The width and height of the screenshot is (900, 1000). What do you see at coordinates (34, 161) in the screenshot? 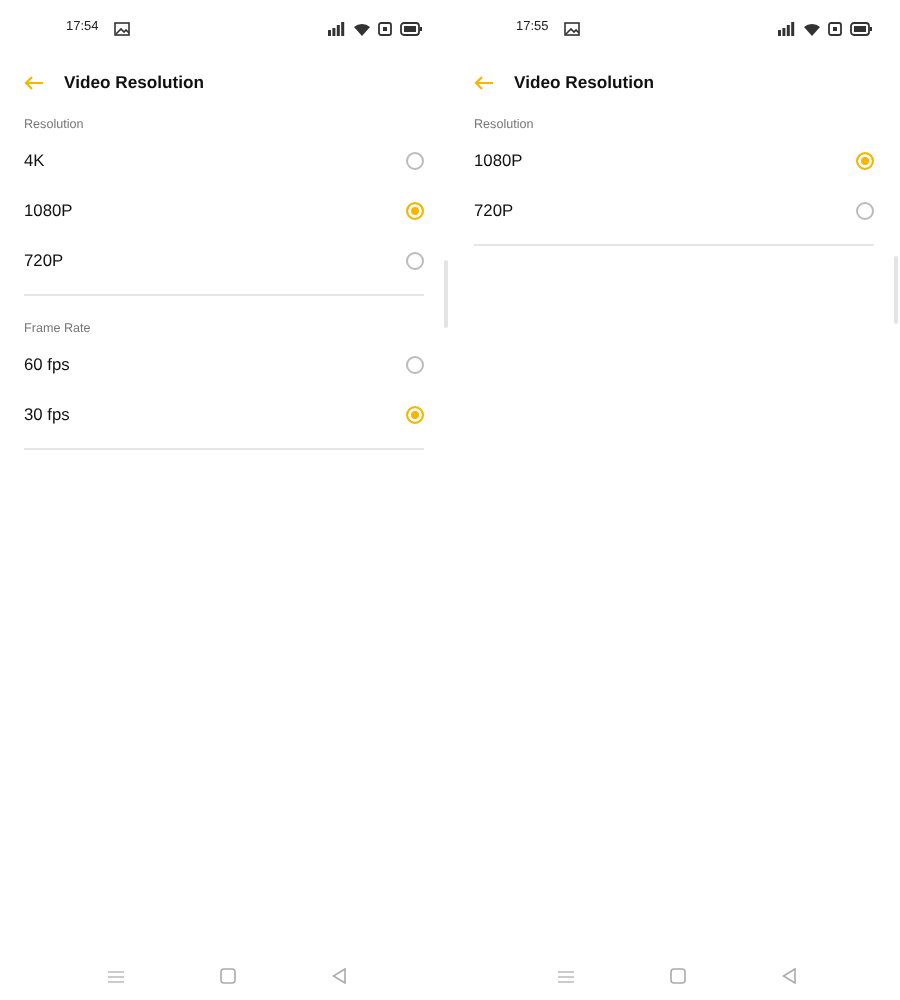
I see `option-label: 4K` at bounding box center [34, 161].